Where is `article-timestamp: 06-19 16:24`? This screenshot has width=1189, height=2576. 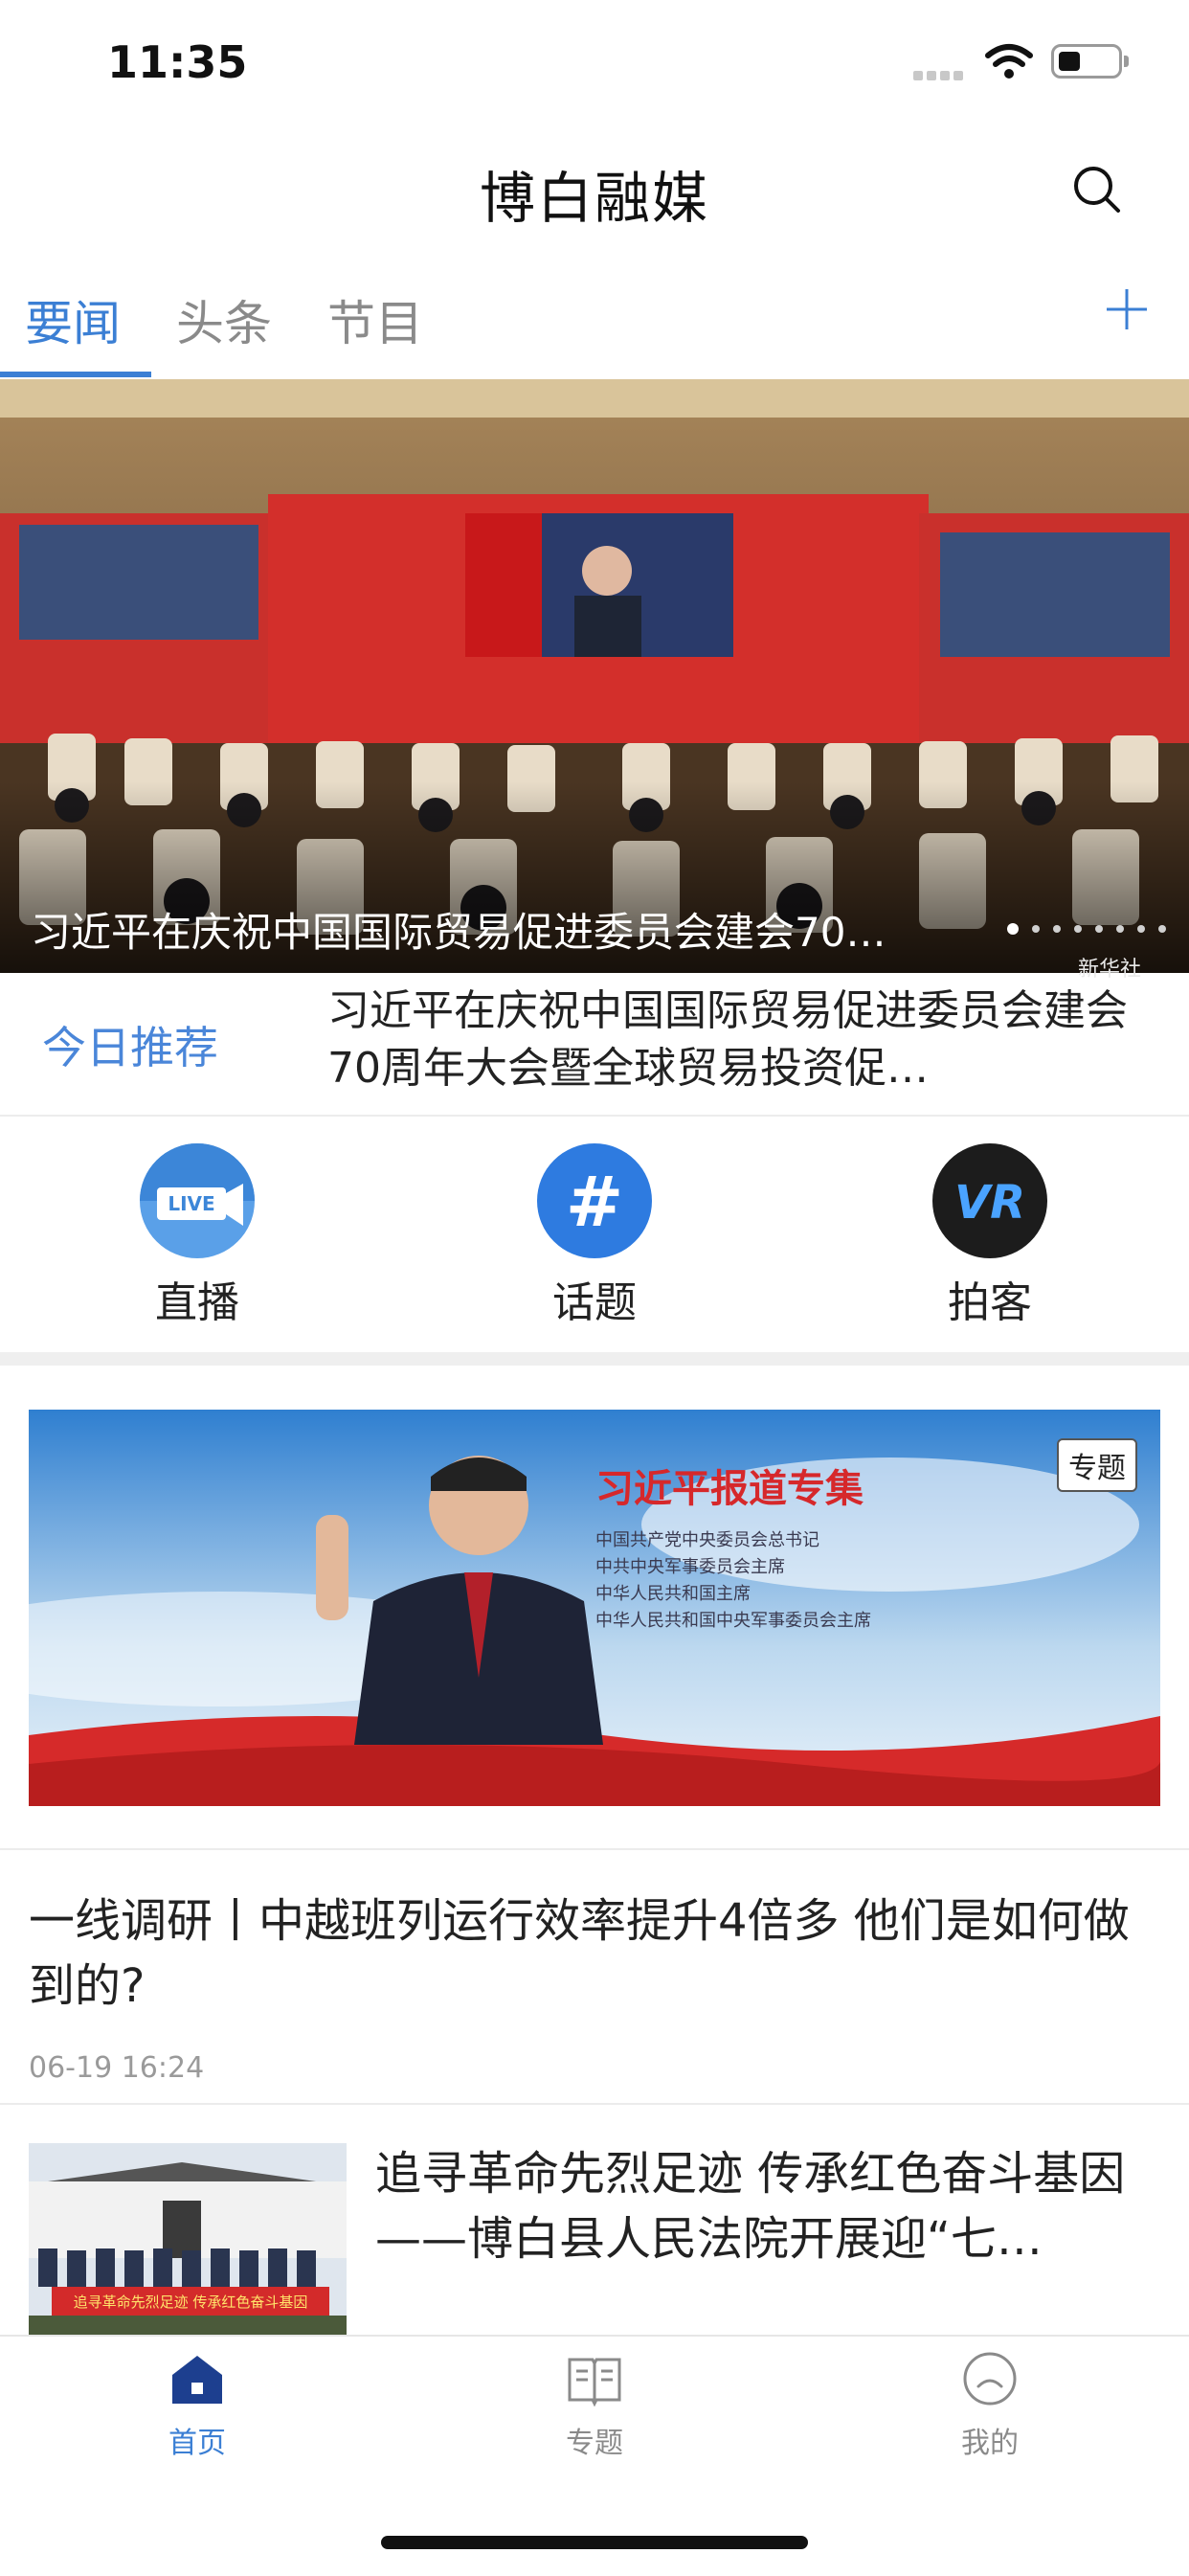 article-timestamp: 06-19 16:24 is located at coordinates (117, 2068).